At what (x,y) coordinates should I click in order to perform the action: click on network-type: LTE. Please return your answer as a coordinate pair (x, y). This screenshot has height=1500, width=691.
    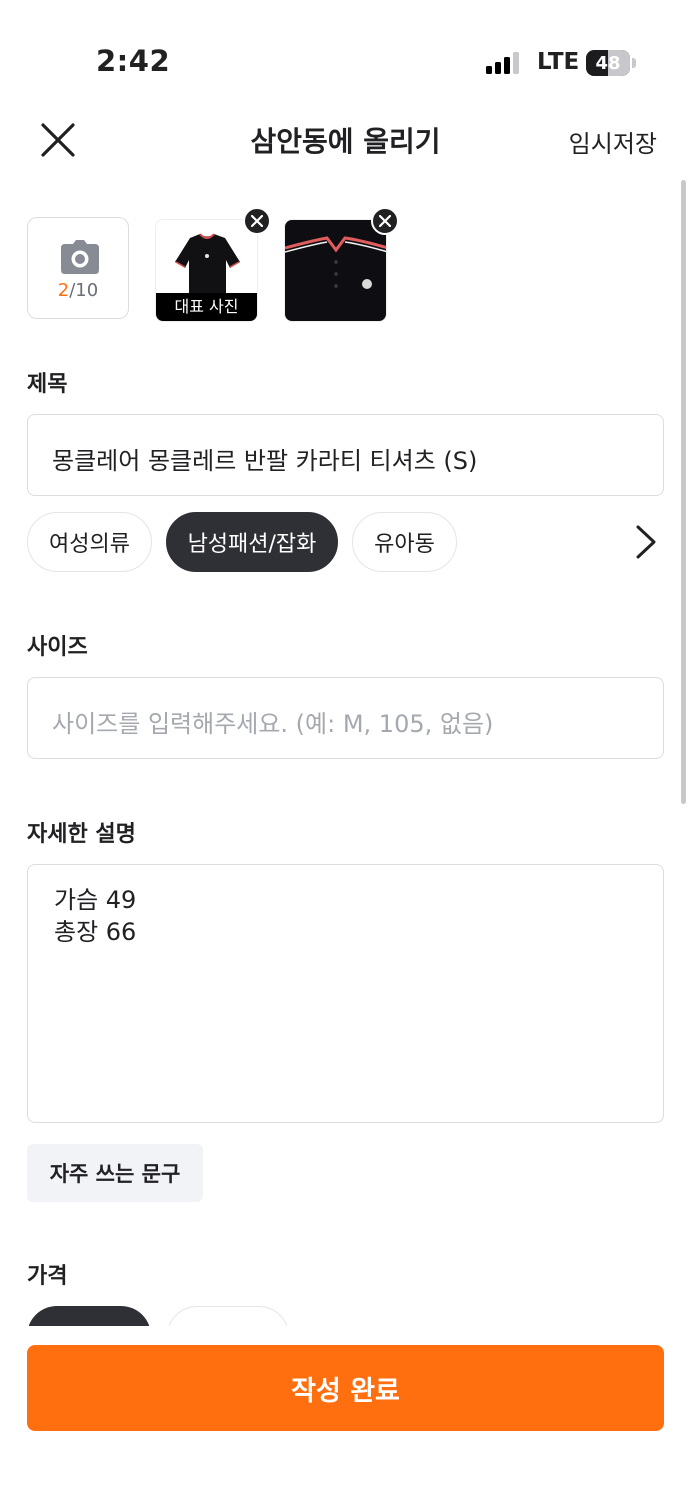
    Looking at the image, I should click on (558, 62).